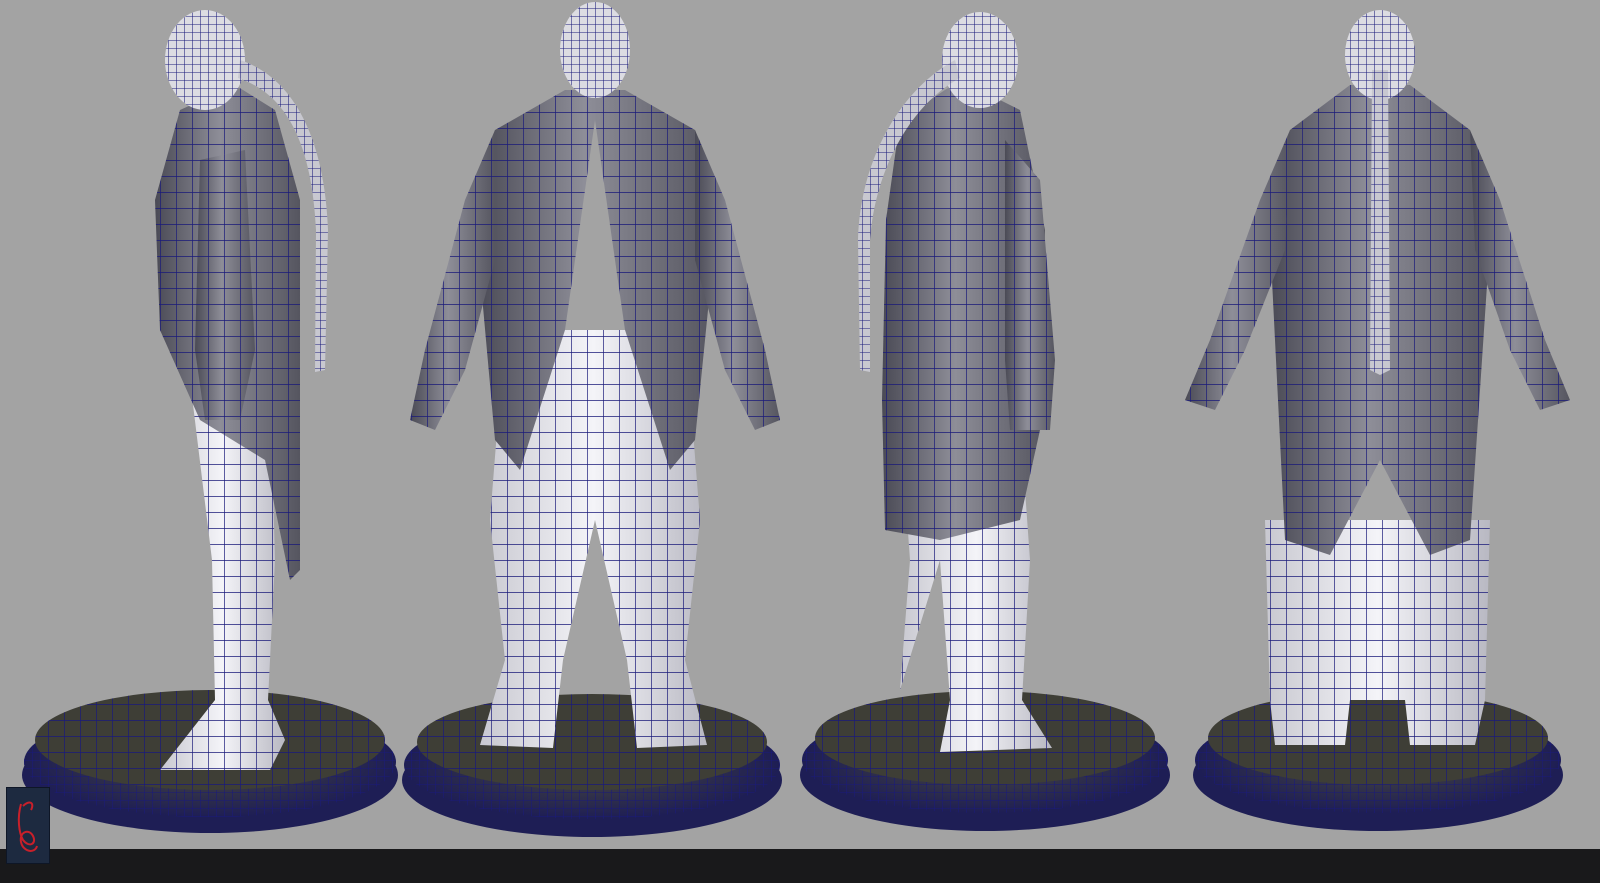 This screenshot has height=883, width=1600. Describe the element at coordinates (800, 866) in the screenshot. I see `bottom-bar` at that location.